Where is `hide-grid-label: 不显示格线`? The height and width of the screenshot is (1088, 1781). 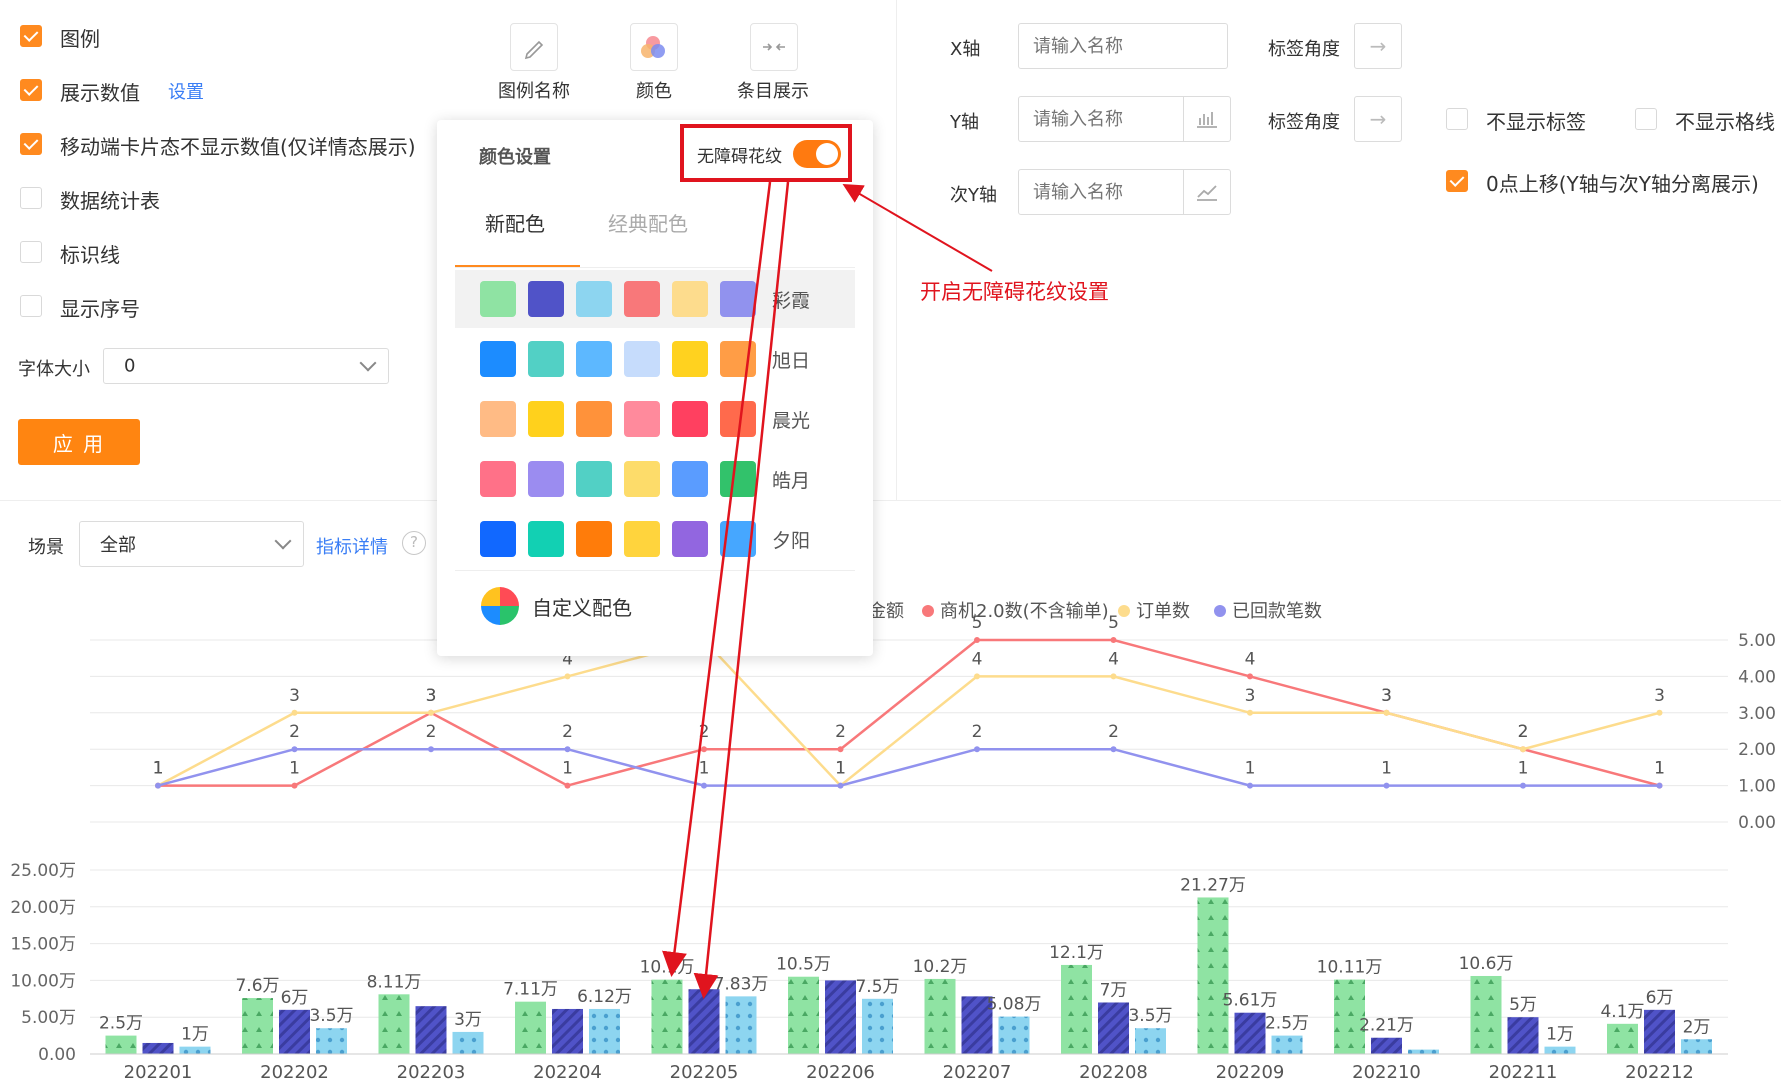
hide-grid-label: 不显示格线 is located at coordinates (1725, 122).